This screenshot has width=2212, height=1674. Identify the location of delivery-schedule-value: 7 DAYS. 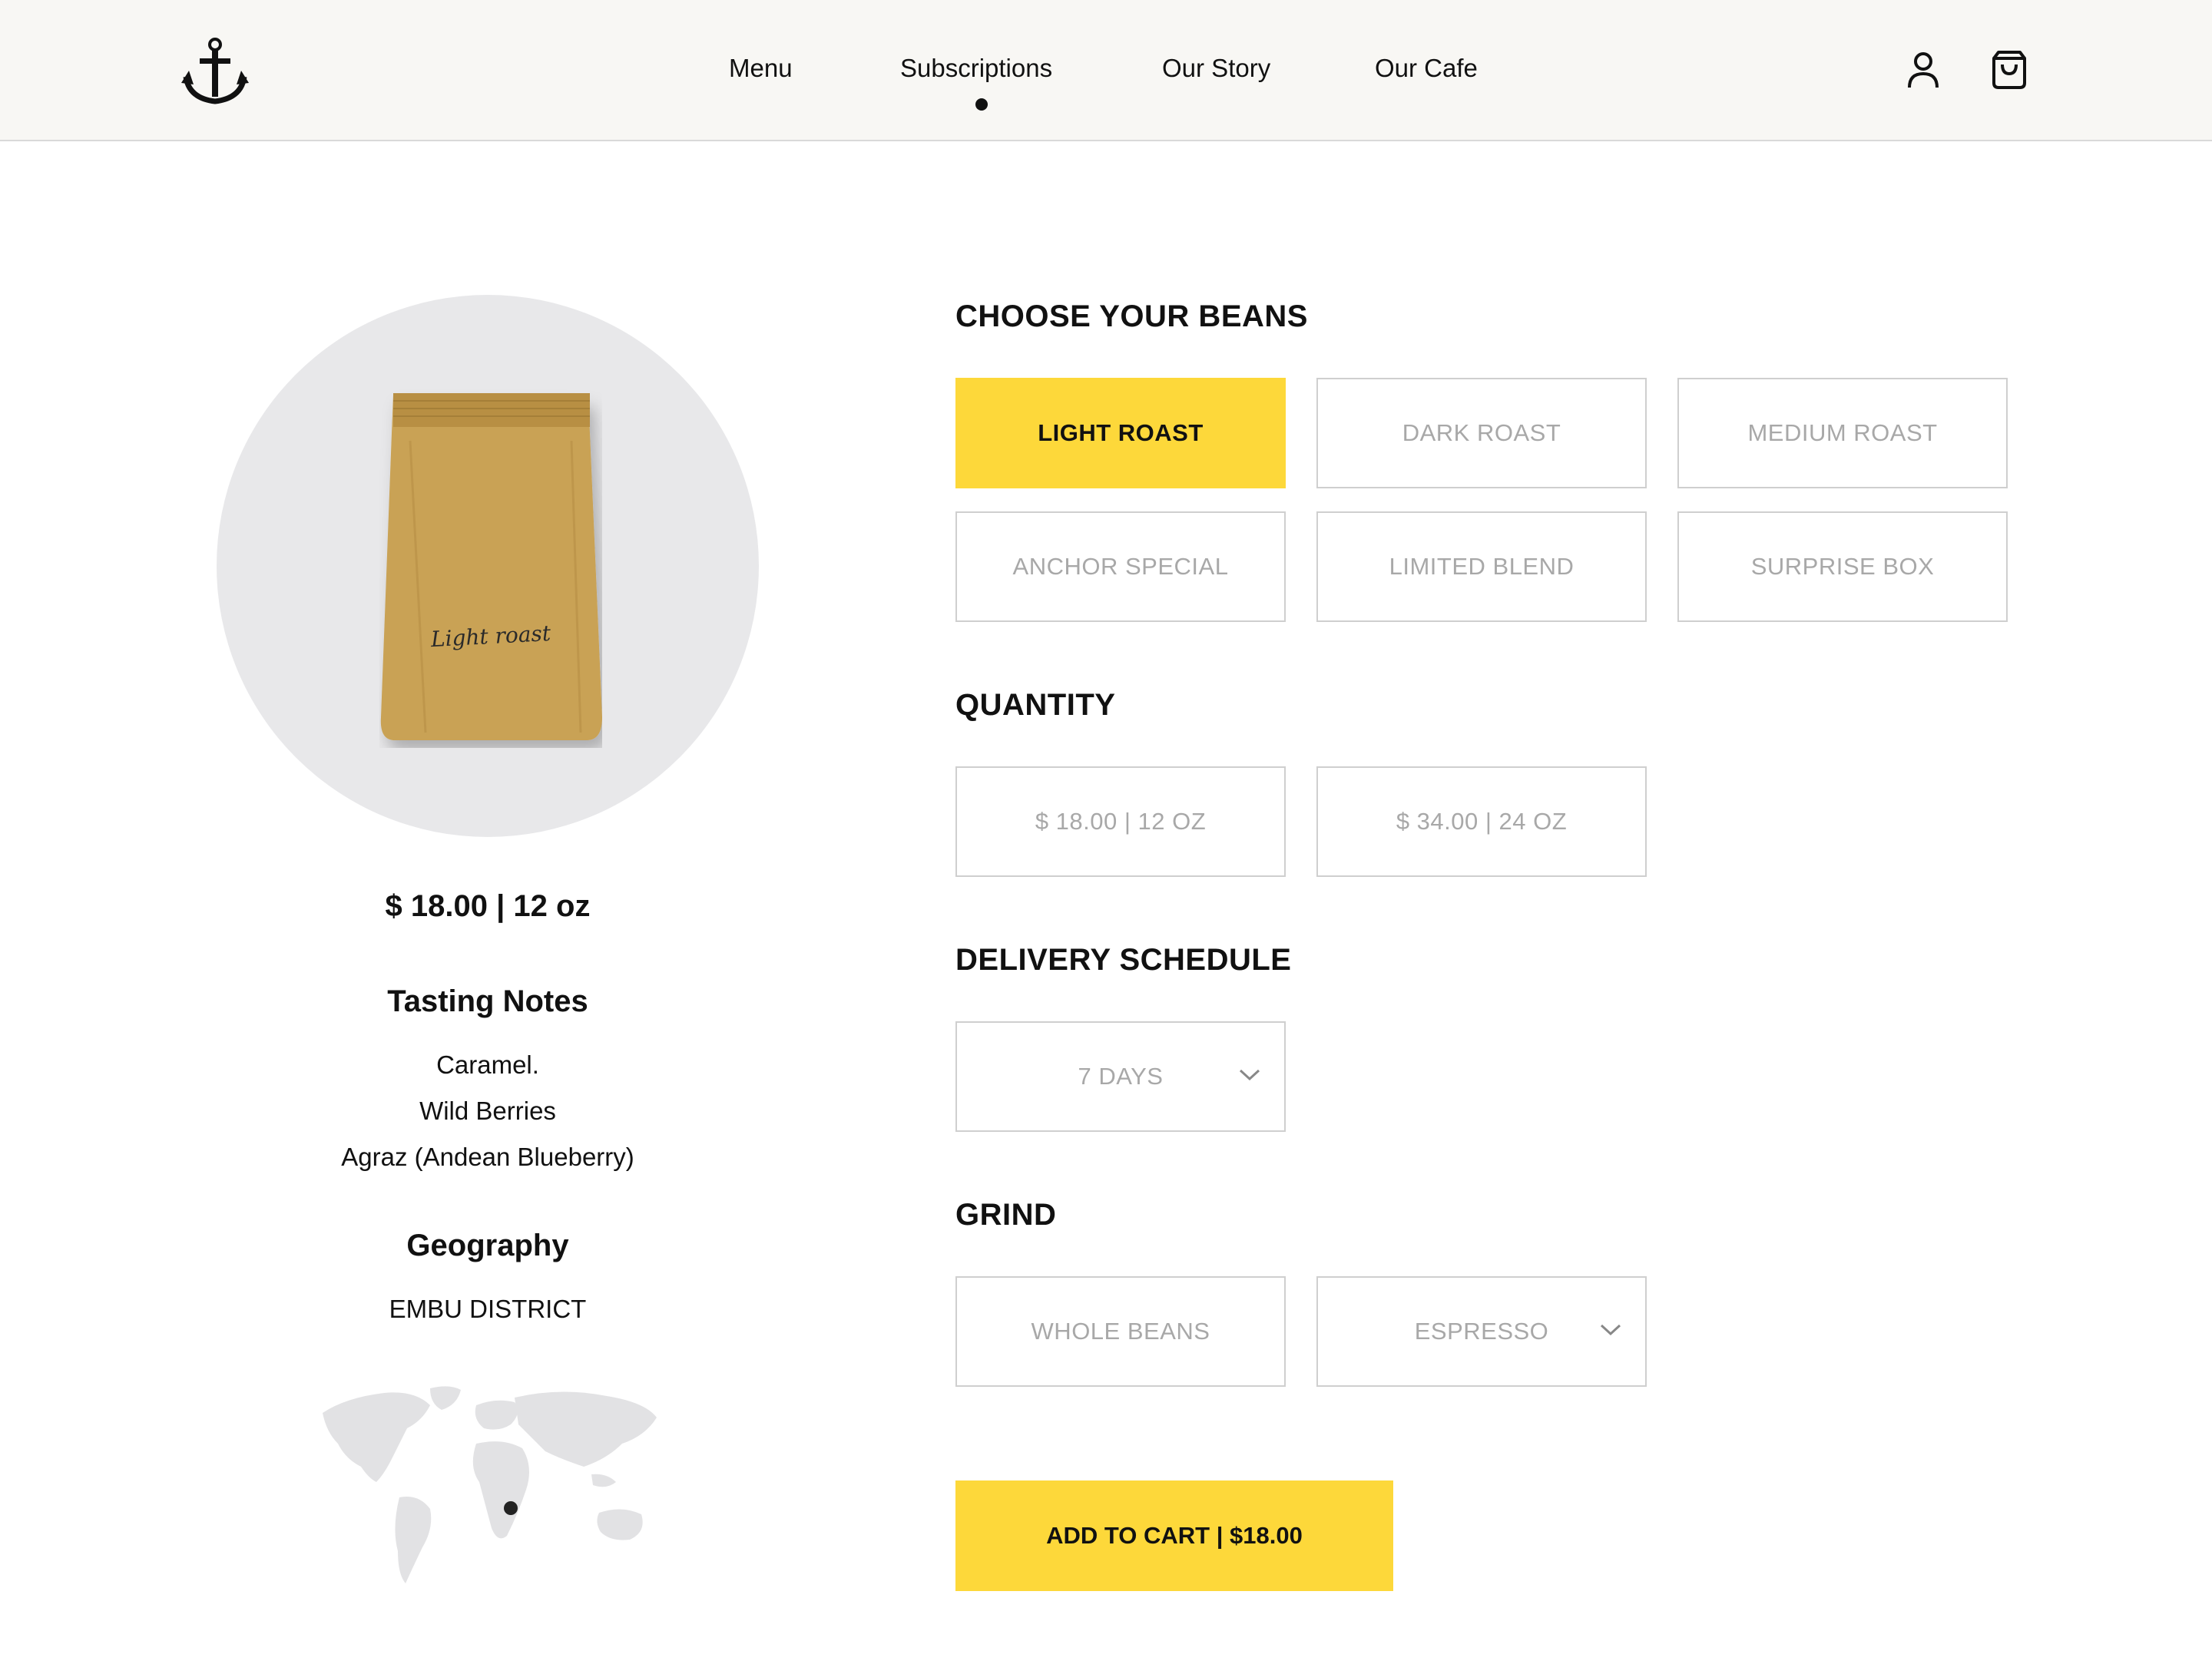
(1121, 1076).